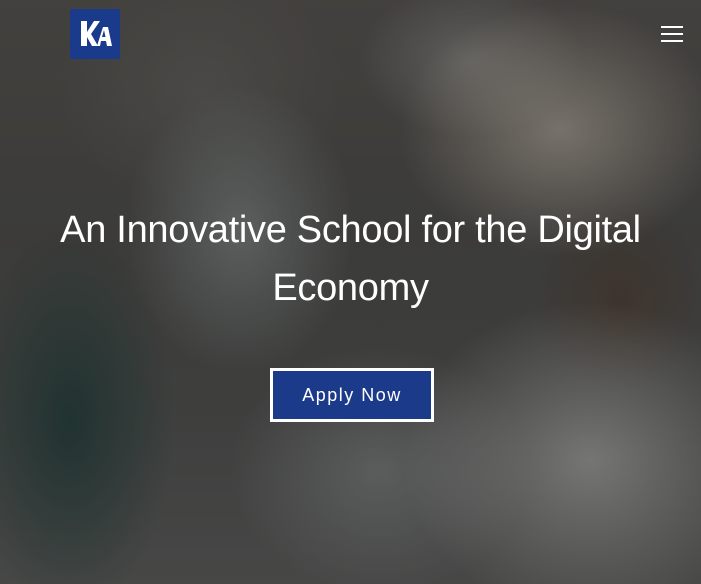 The height and width of the screenshot is (584, 701). I want to click on site-logo, so click(95, 34).